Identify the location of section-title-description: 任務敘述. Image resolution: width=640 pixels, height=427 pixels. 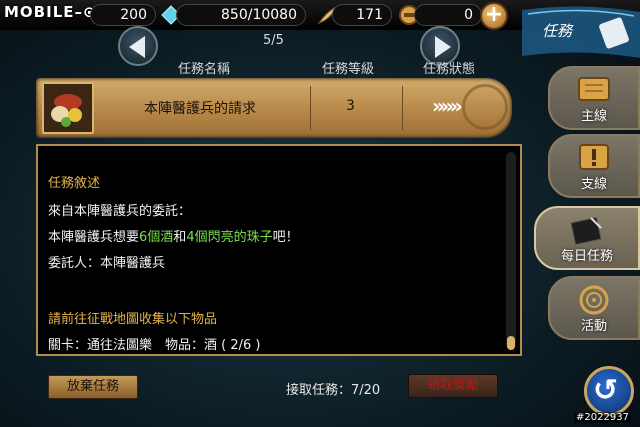
(74, 183).